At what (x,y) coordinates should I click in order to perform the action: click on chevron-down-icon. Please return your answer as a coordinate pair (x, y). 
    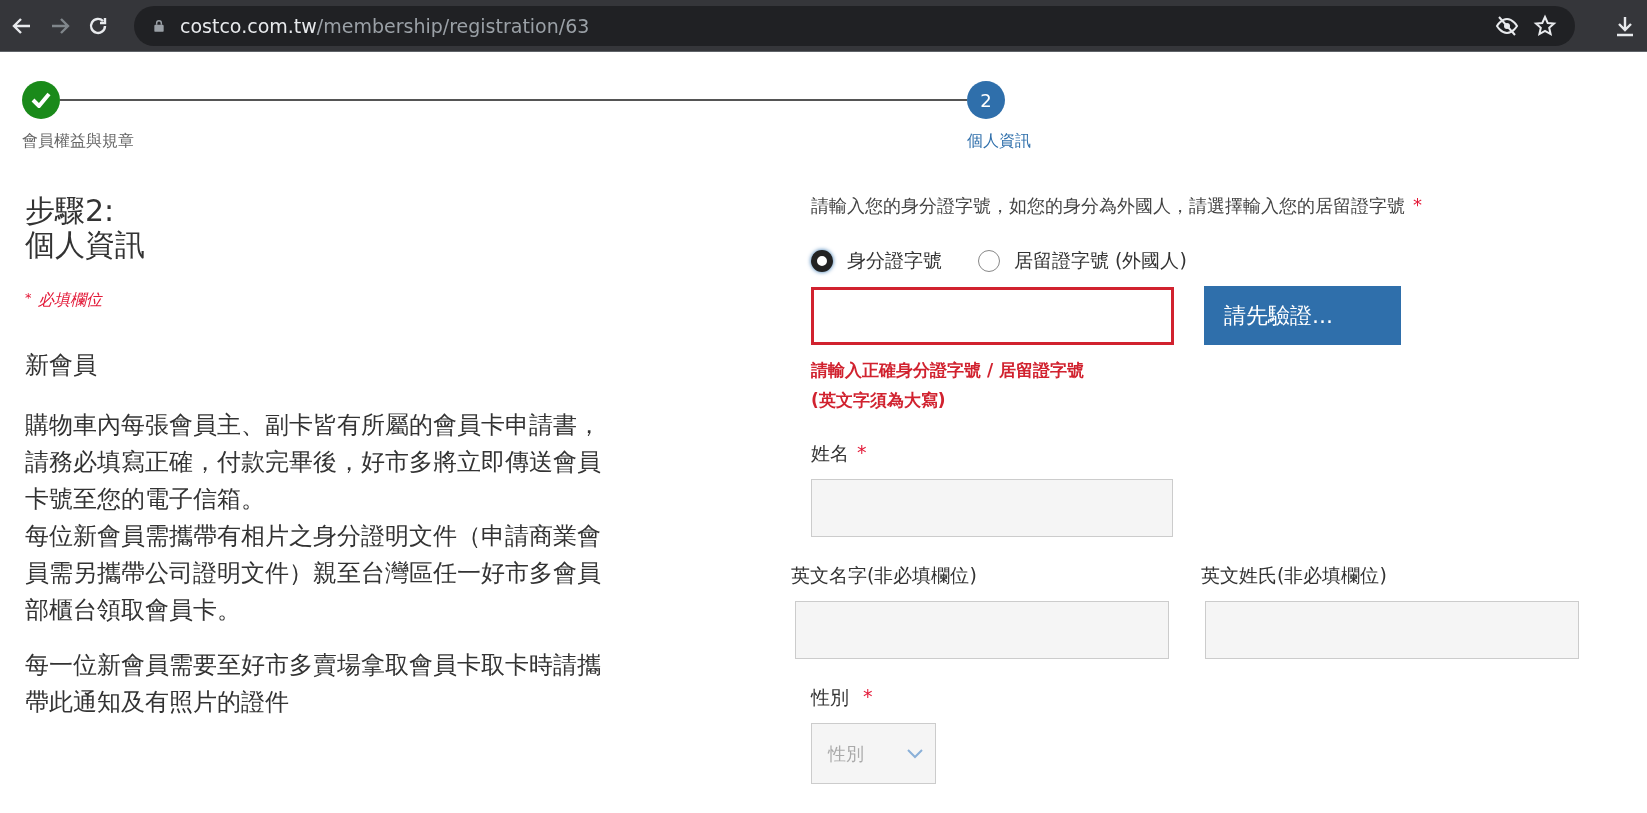
    Looking at the image, I should click on (915, 753).